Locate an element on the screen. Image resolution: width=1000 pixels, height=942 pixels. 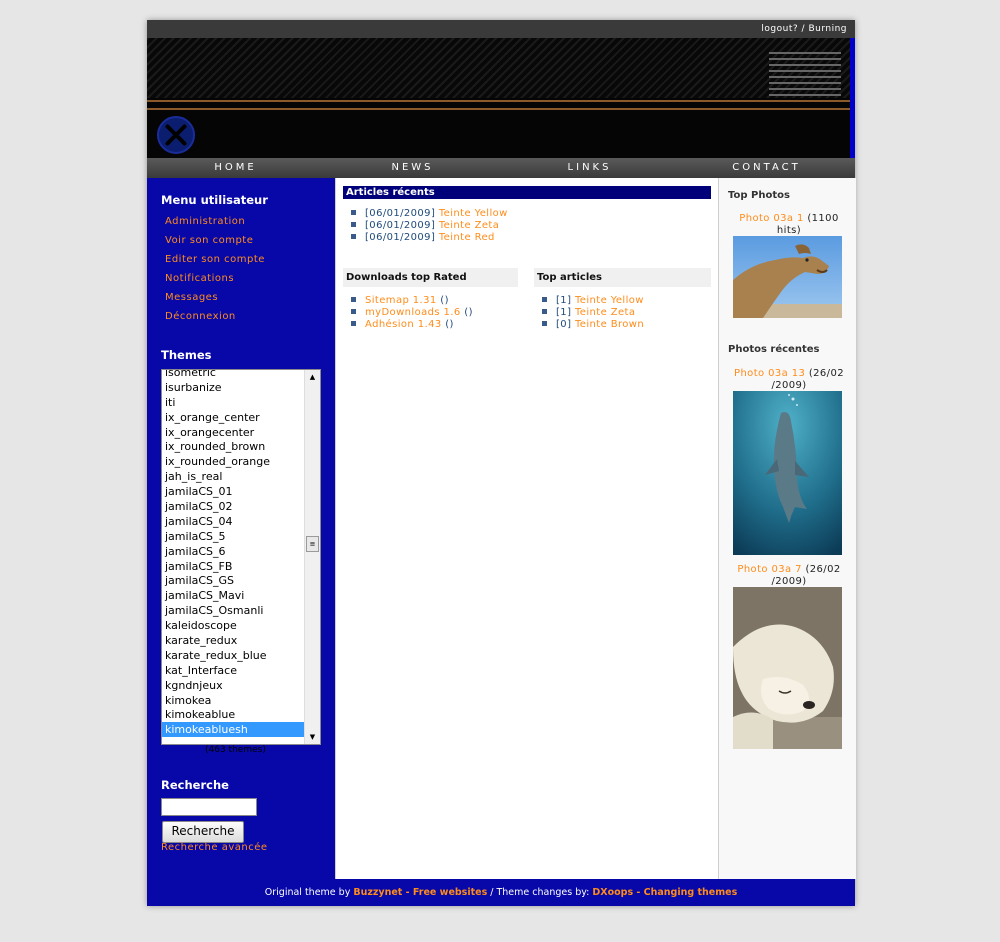
top-articles-title: Top articles is located at coordinates (622, 277).